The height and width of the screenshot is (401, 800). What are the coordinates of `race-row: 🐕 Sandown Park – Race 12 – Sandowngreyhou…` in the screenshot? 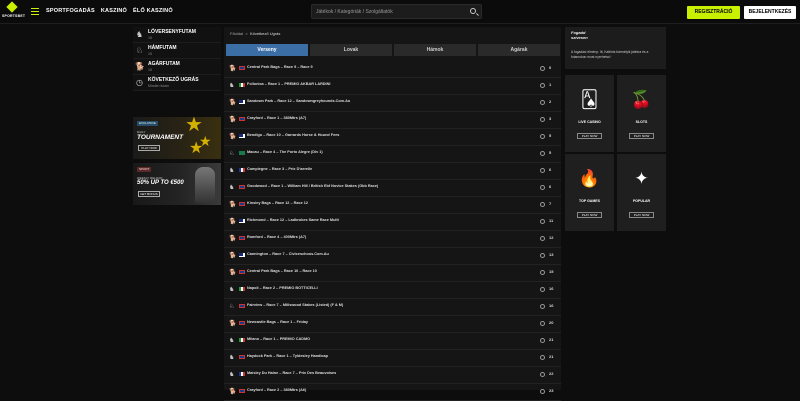 It's located at (392, 103).